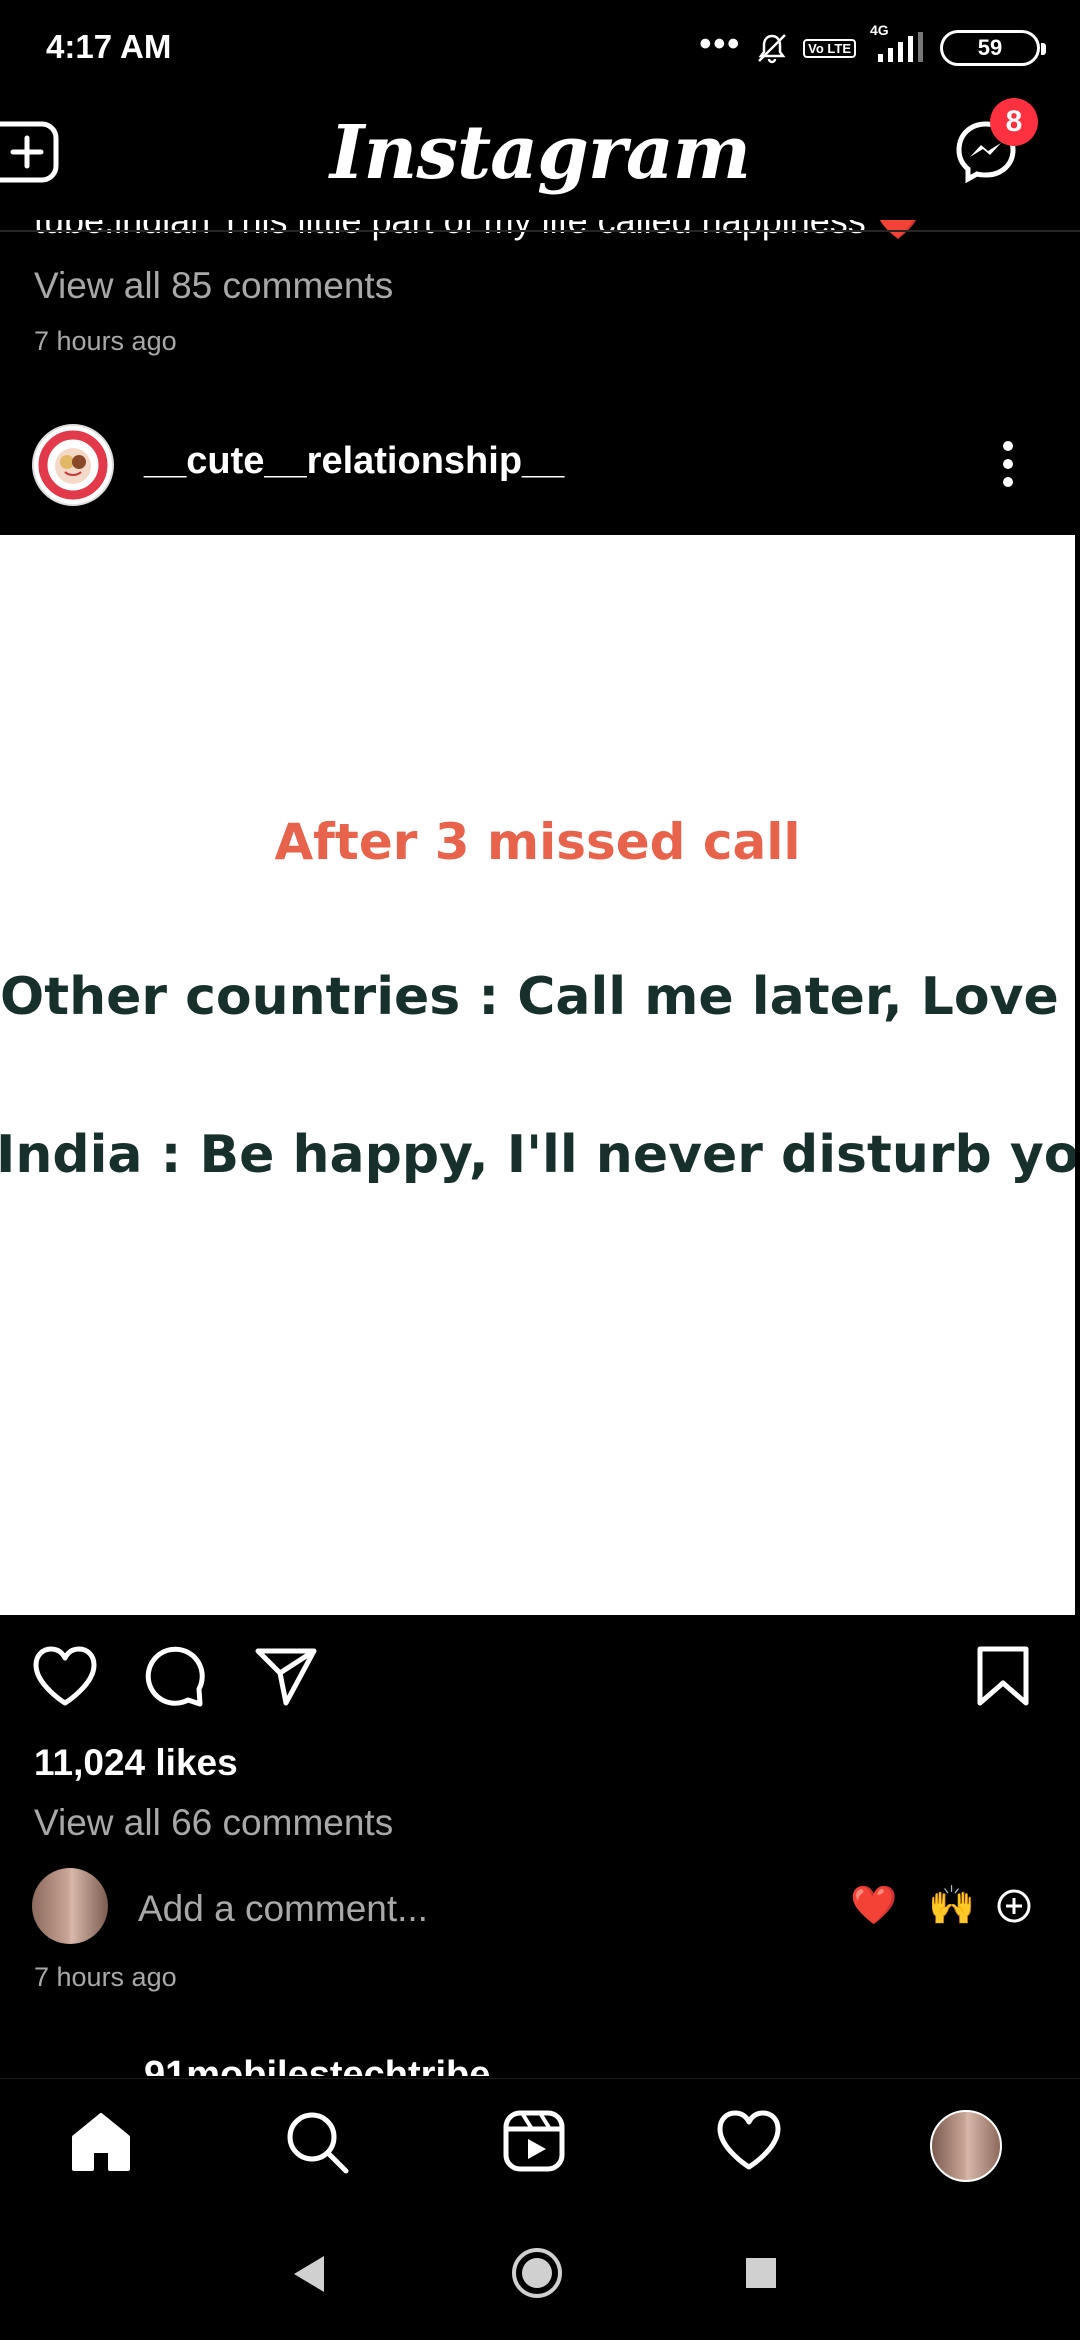 The image size is (1080, 2340). What do you see at coordinates (286, 1676) in the screenshot?
I see `share-send-icon` at bounding box center [286, 1676].